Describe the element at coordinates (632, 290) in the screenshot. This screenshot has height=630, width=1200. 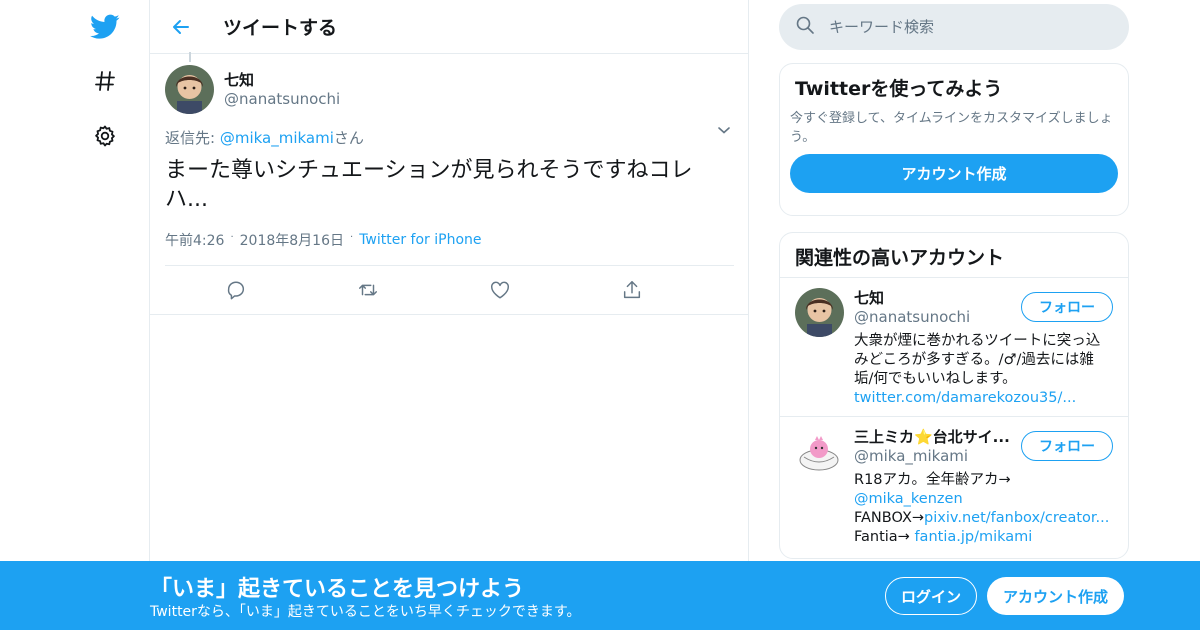
I see `share-icon` at that location.